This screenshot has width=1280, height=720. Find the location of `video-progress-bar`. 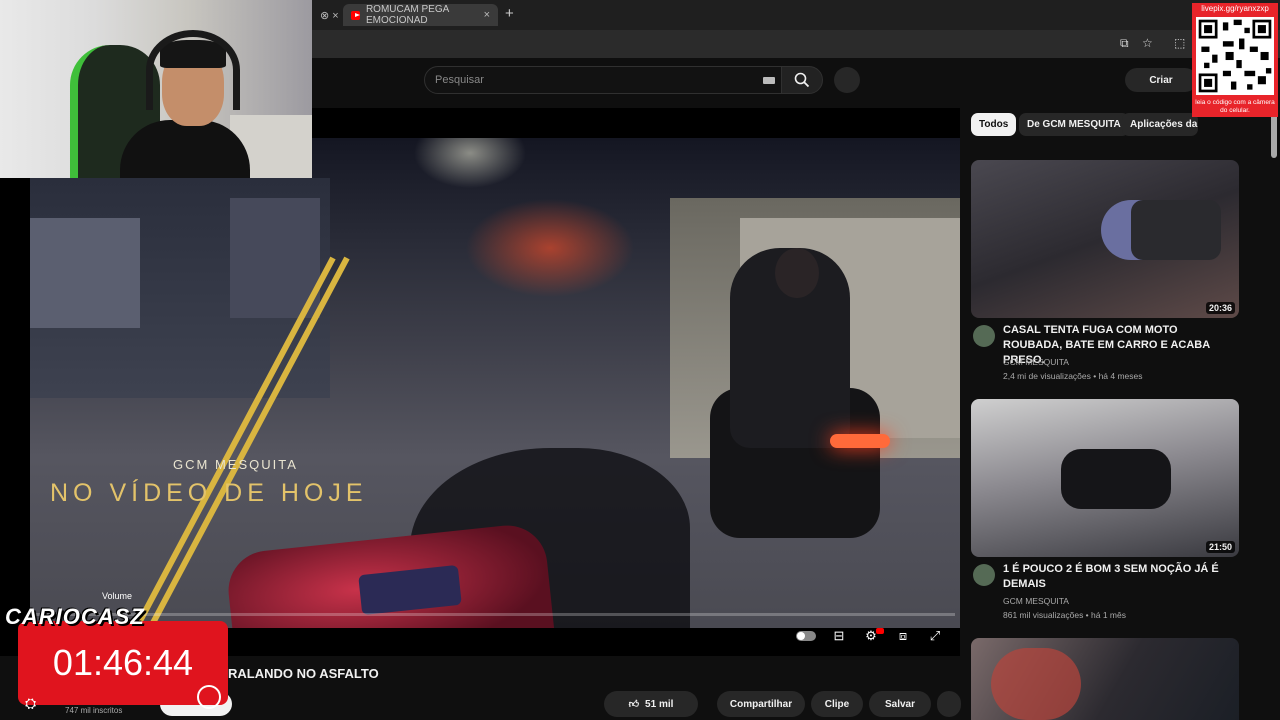

video-progress-bar is located at coordinates (492, 614).